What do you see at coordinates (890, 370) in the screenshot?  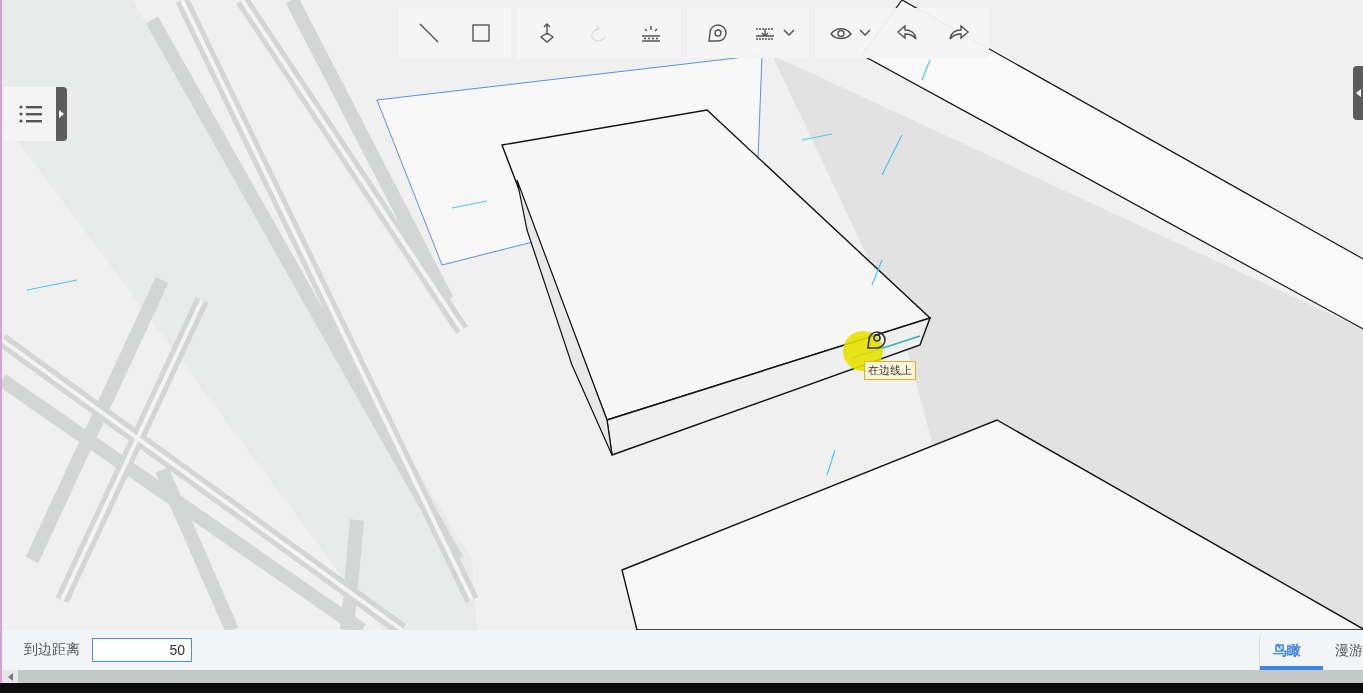 I see `snap-tooltip: 在边线上` at bounding box center [890, 370].